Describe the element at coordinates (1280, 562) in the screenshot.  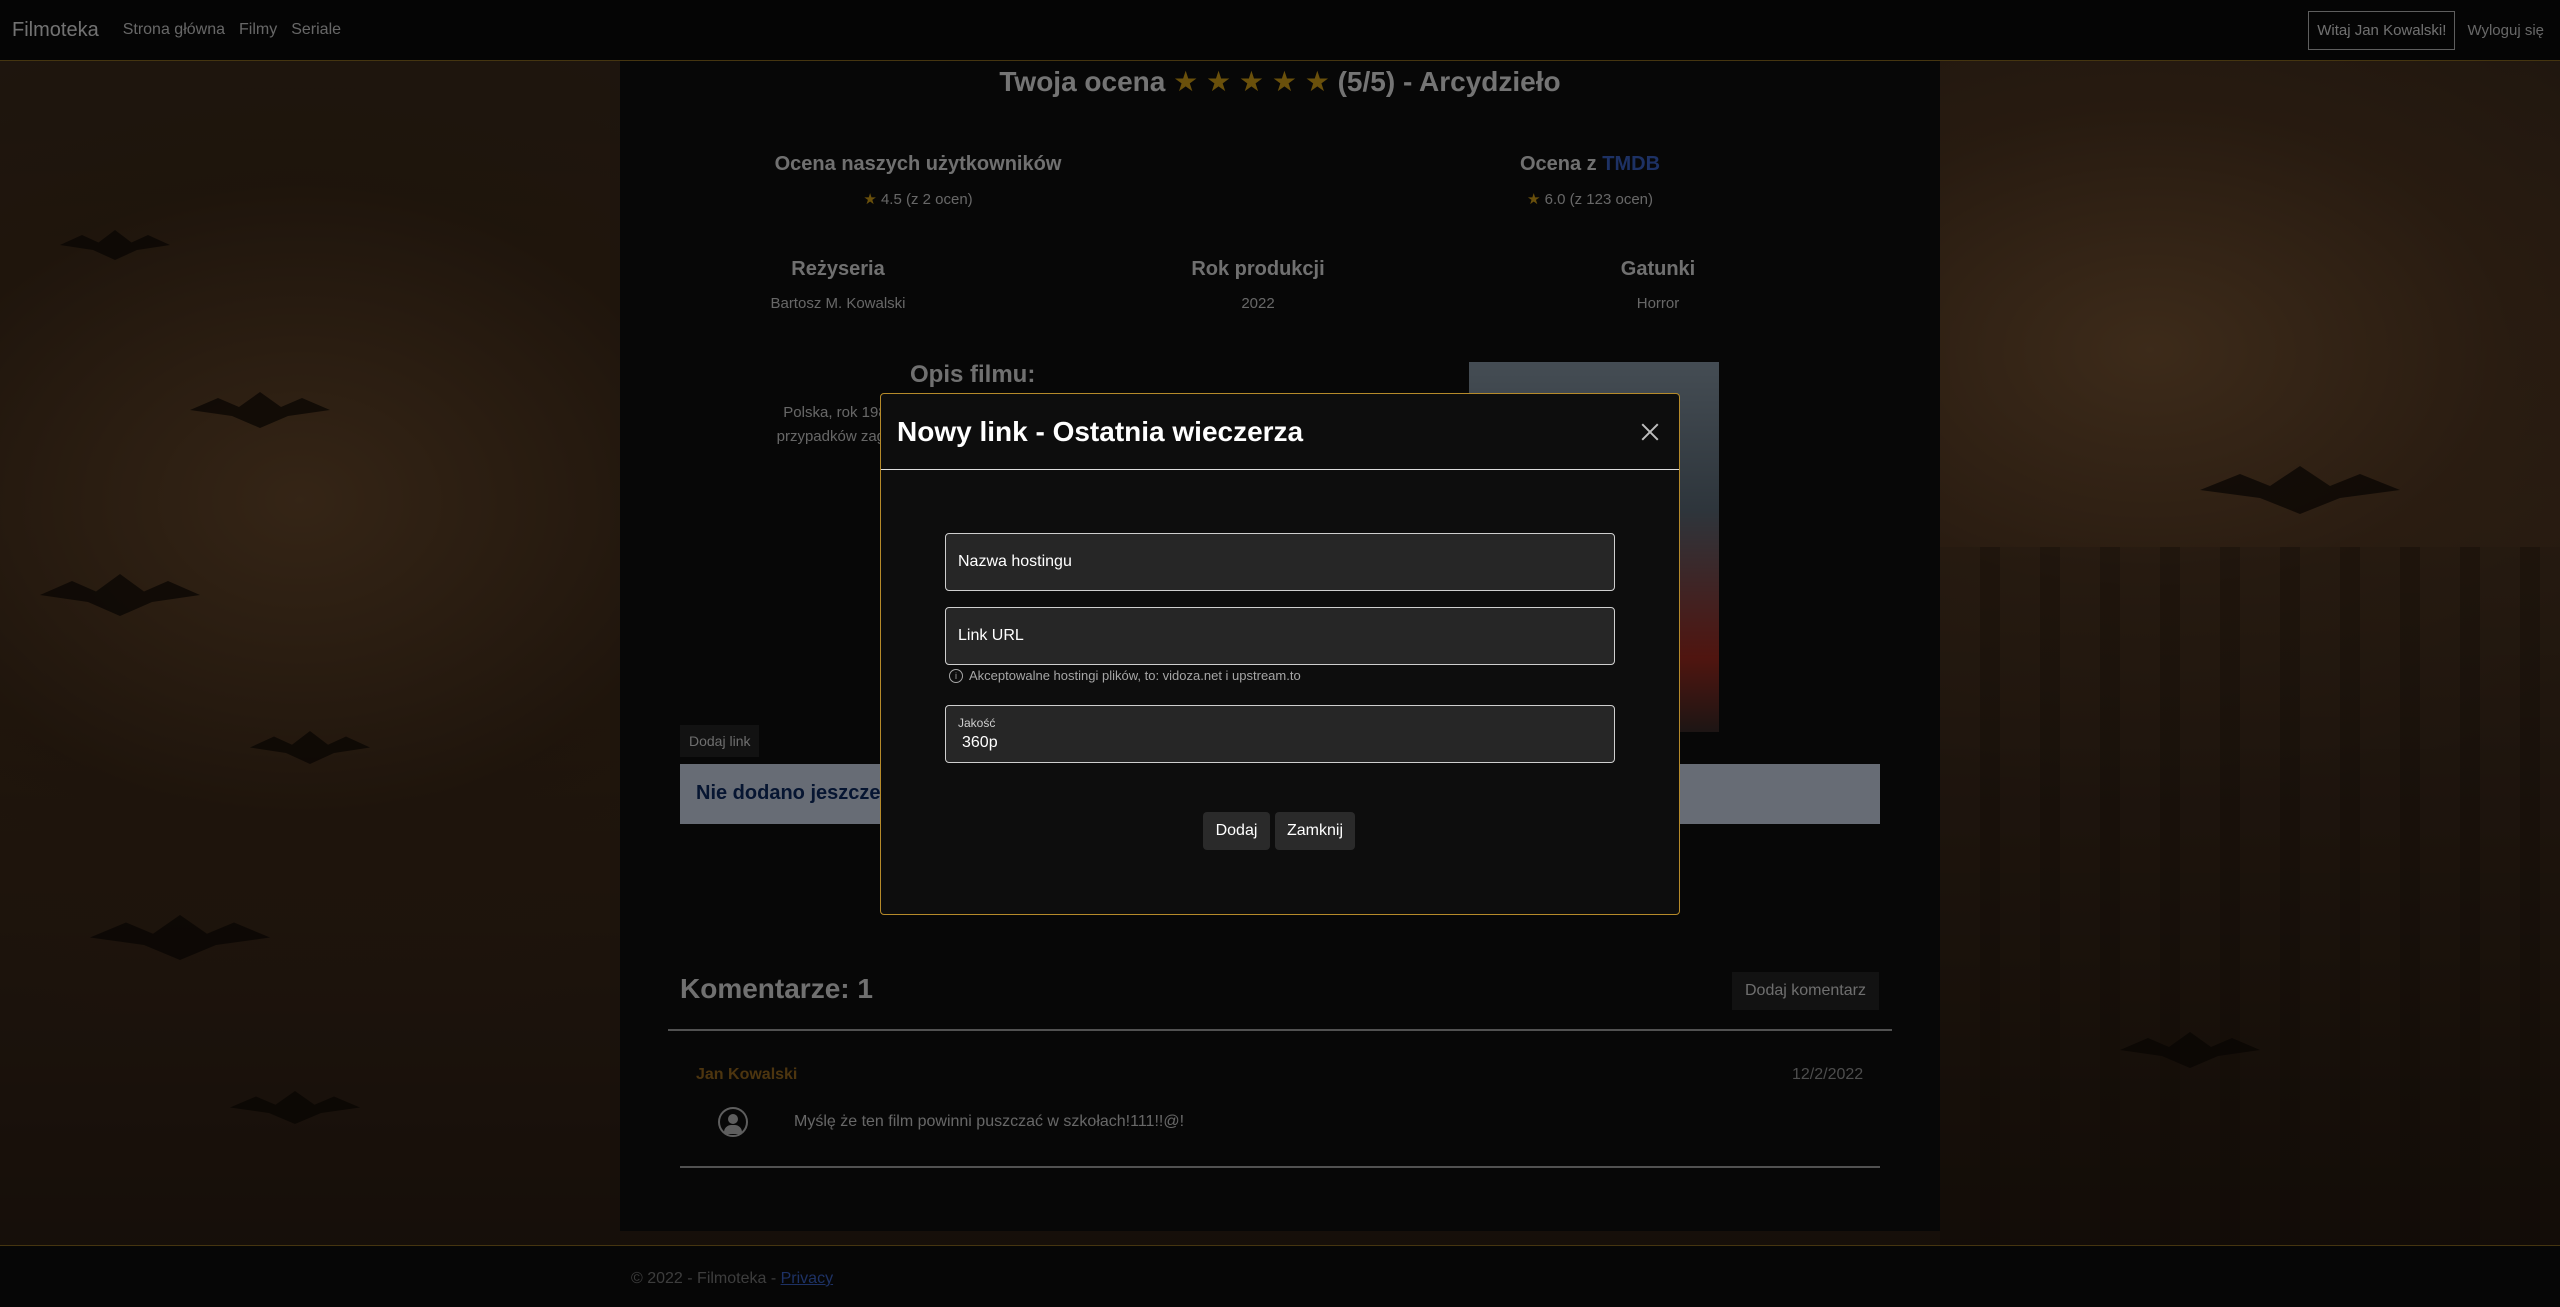
I see `hosting-name-input: Nazwa hostingu` at that location.